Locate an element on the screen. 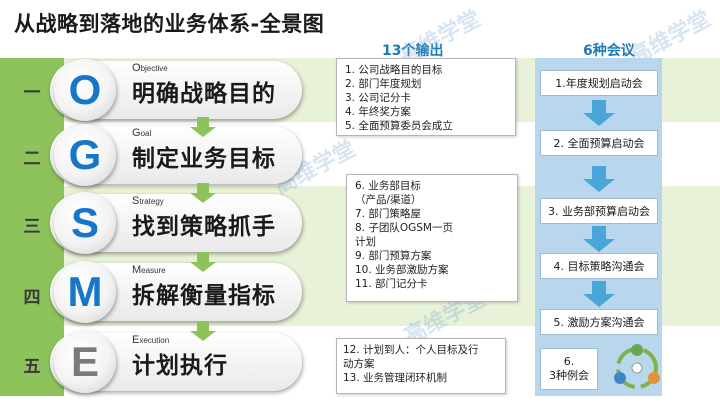 The image size is (720, 405). output-item: 6. 业务部目标 is located at coordinates (388, 186).